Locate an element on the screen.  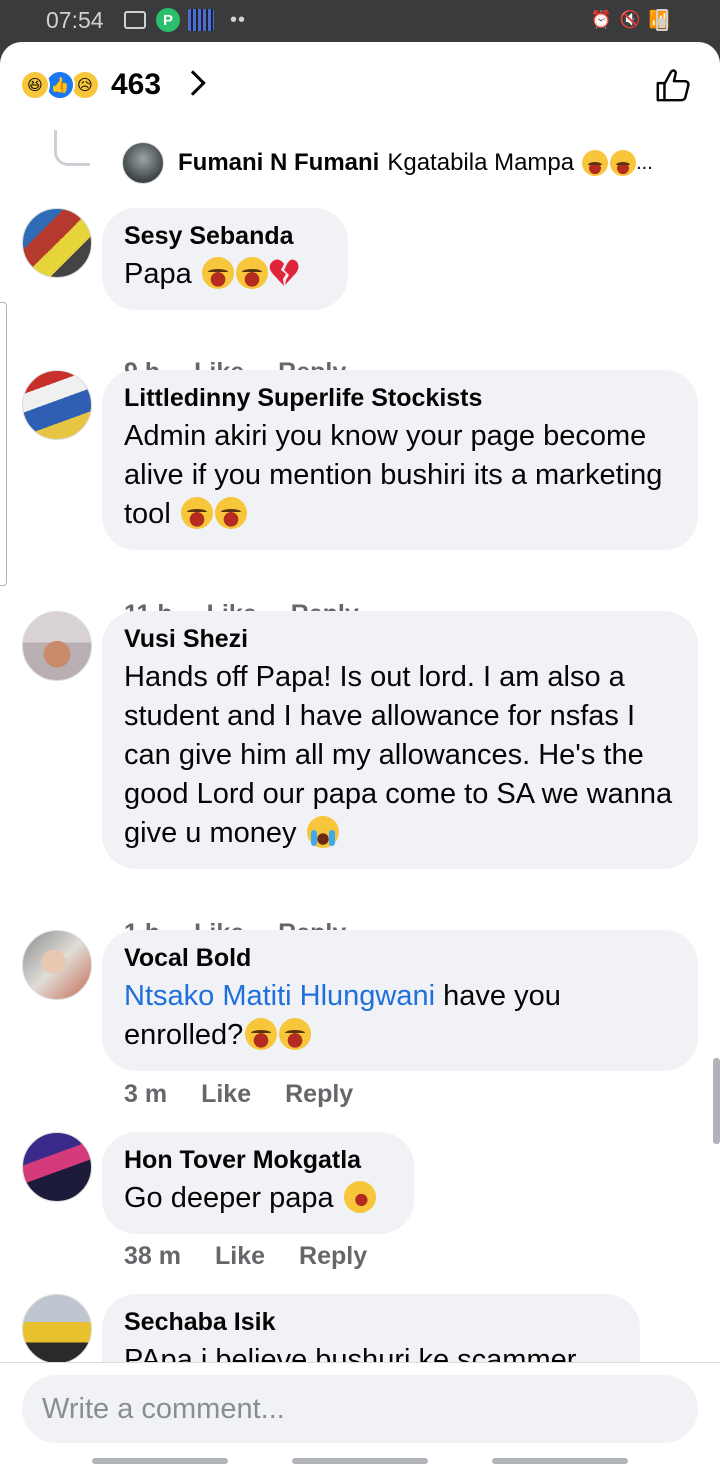
comment-input is located at coordinates (360, 1409).